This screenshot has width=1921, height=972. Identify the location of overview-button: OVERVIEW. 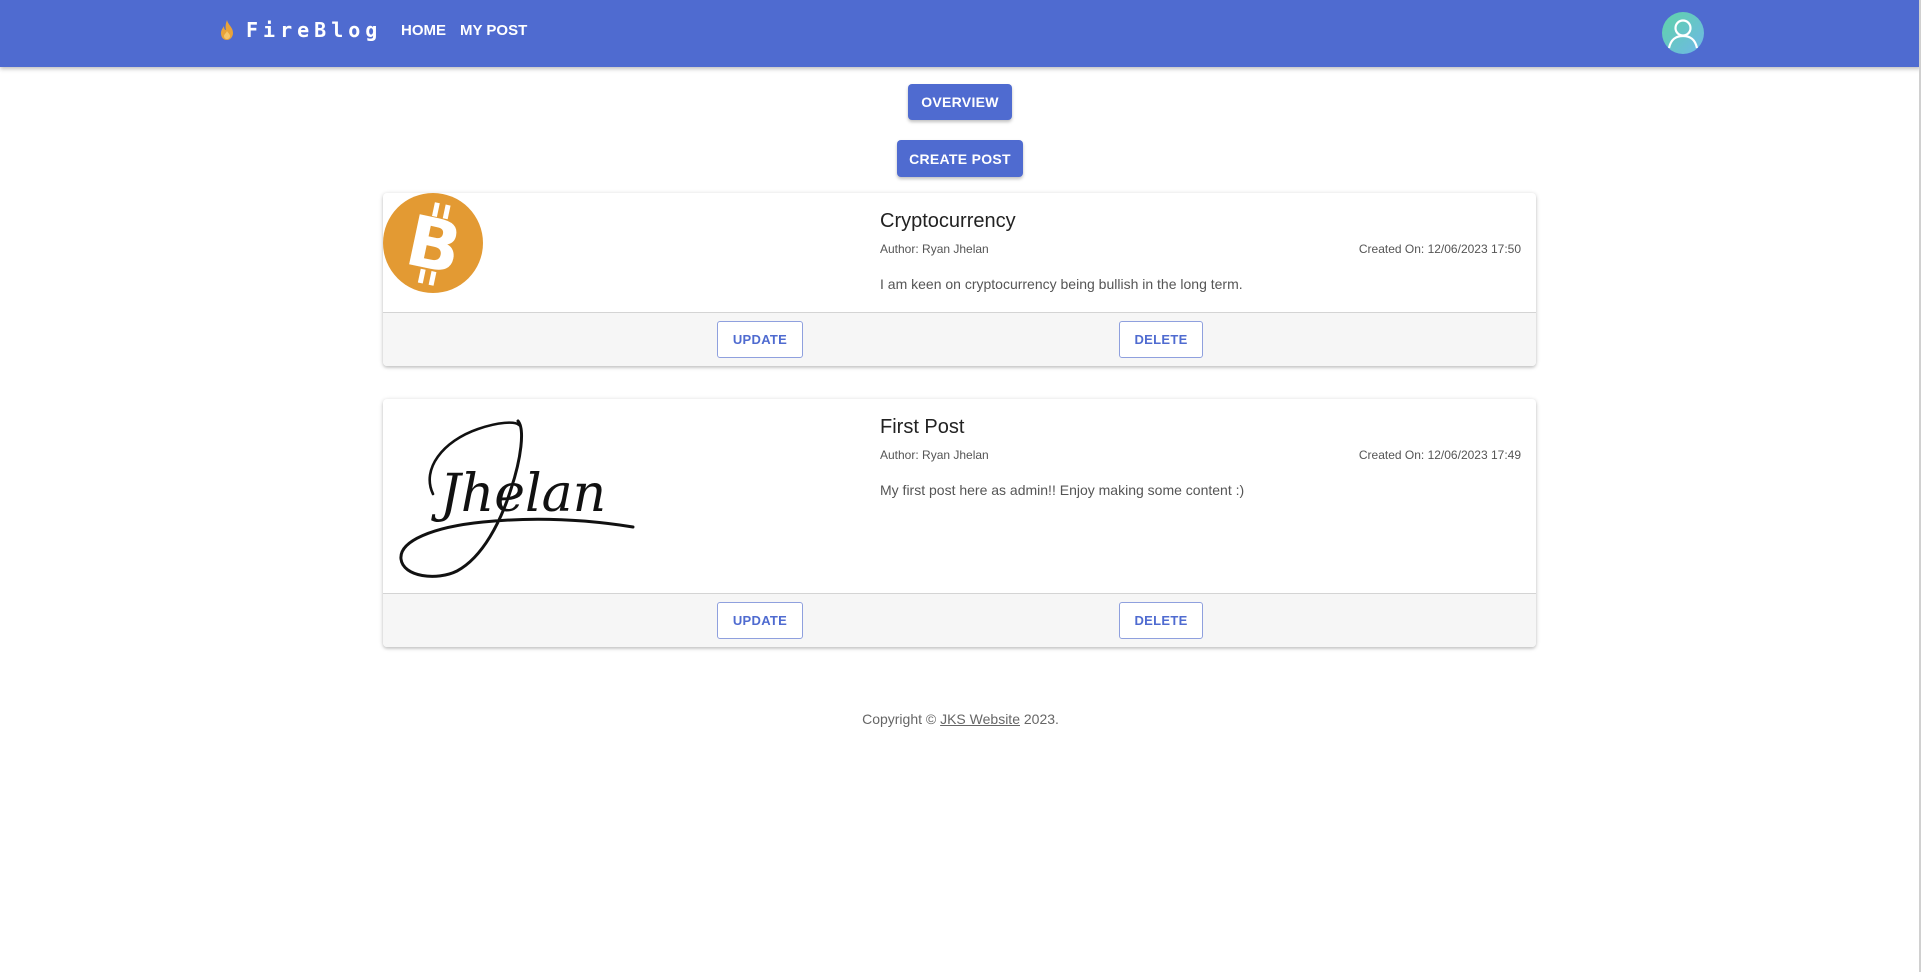
(960, 102).